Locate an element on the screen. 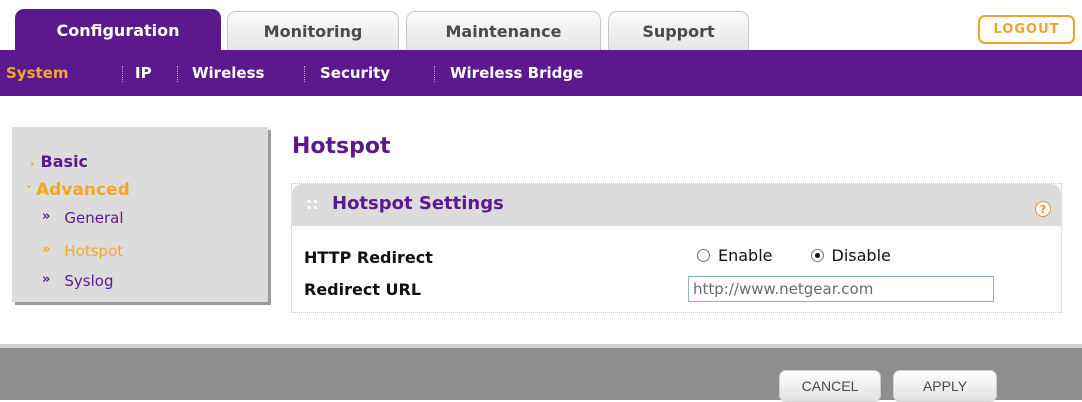 The image size is (1082, 402). panel-header: :: Hotspot Settings ? is located at coordinates (676, 205).